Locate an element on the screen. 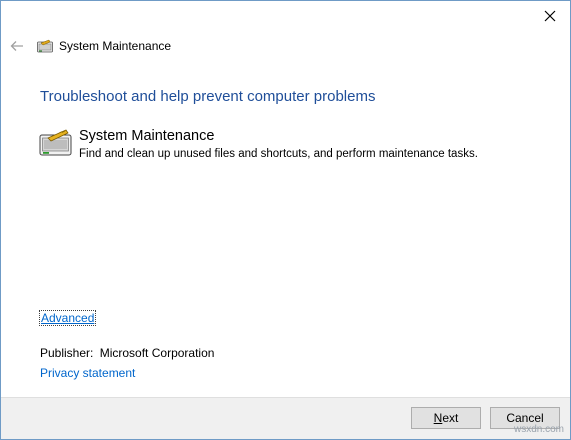 The width and height of the screenshot is (571, 440). close-button is located at coordinates (550, 16).